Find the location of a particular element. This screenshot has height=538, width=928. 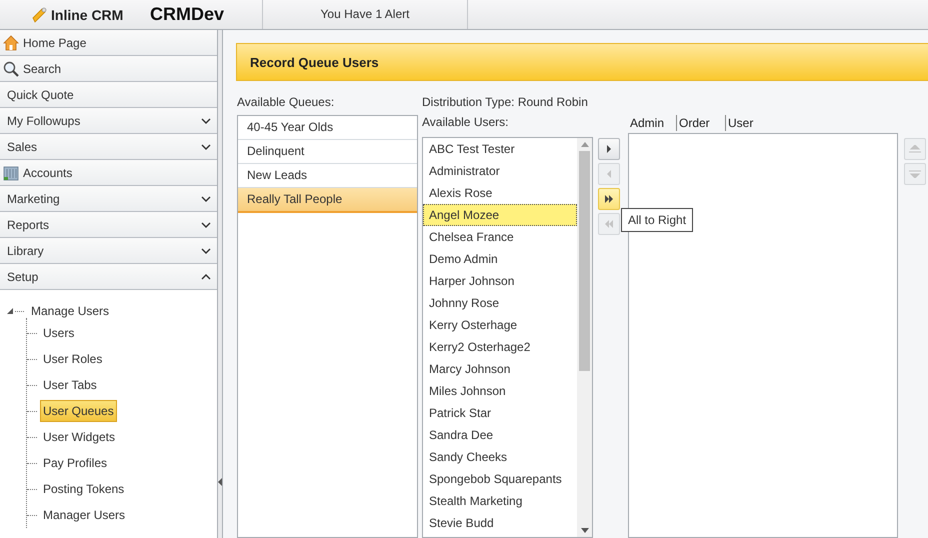

user-item: Kerry2 Osterhage2 is located at coordinates (500, 347).